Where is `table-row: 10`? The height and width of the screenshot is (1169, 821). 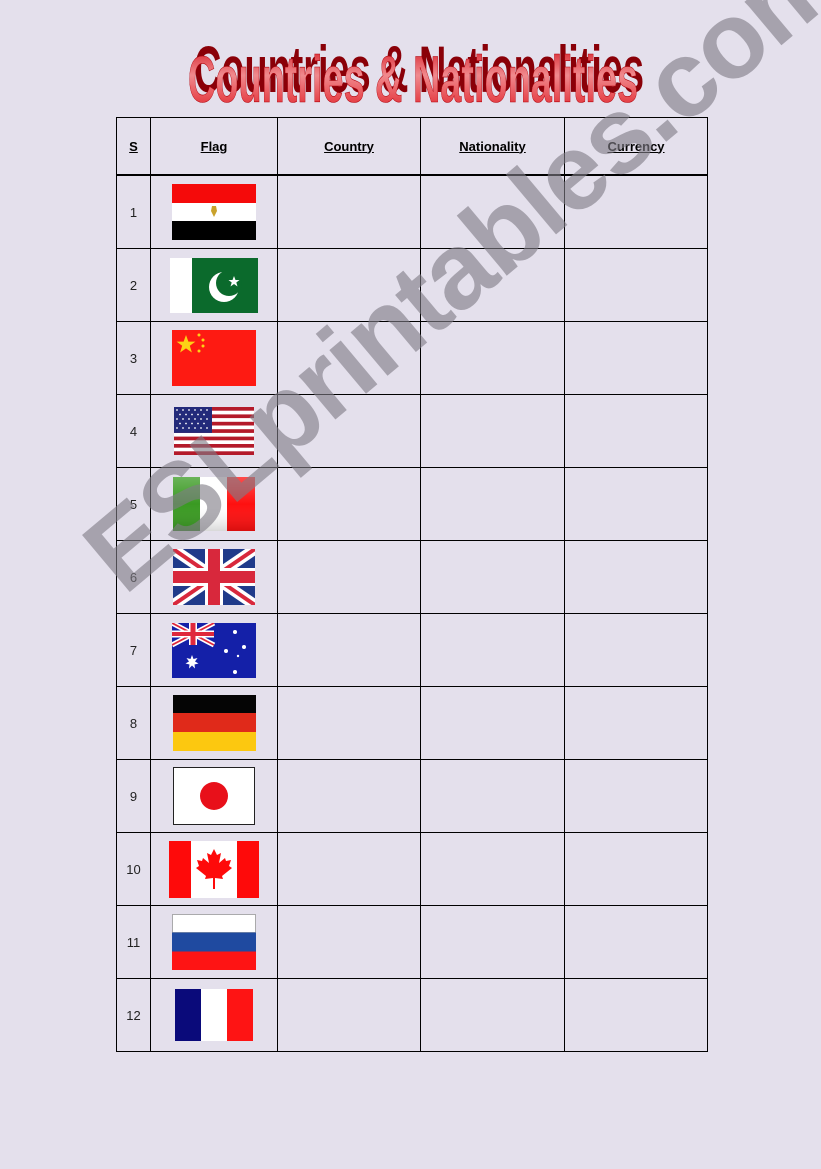 table-row: 10 is located at coordinates (412, 869).